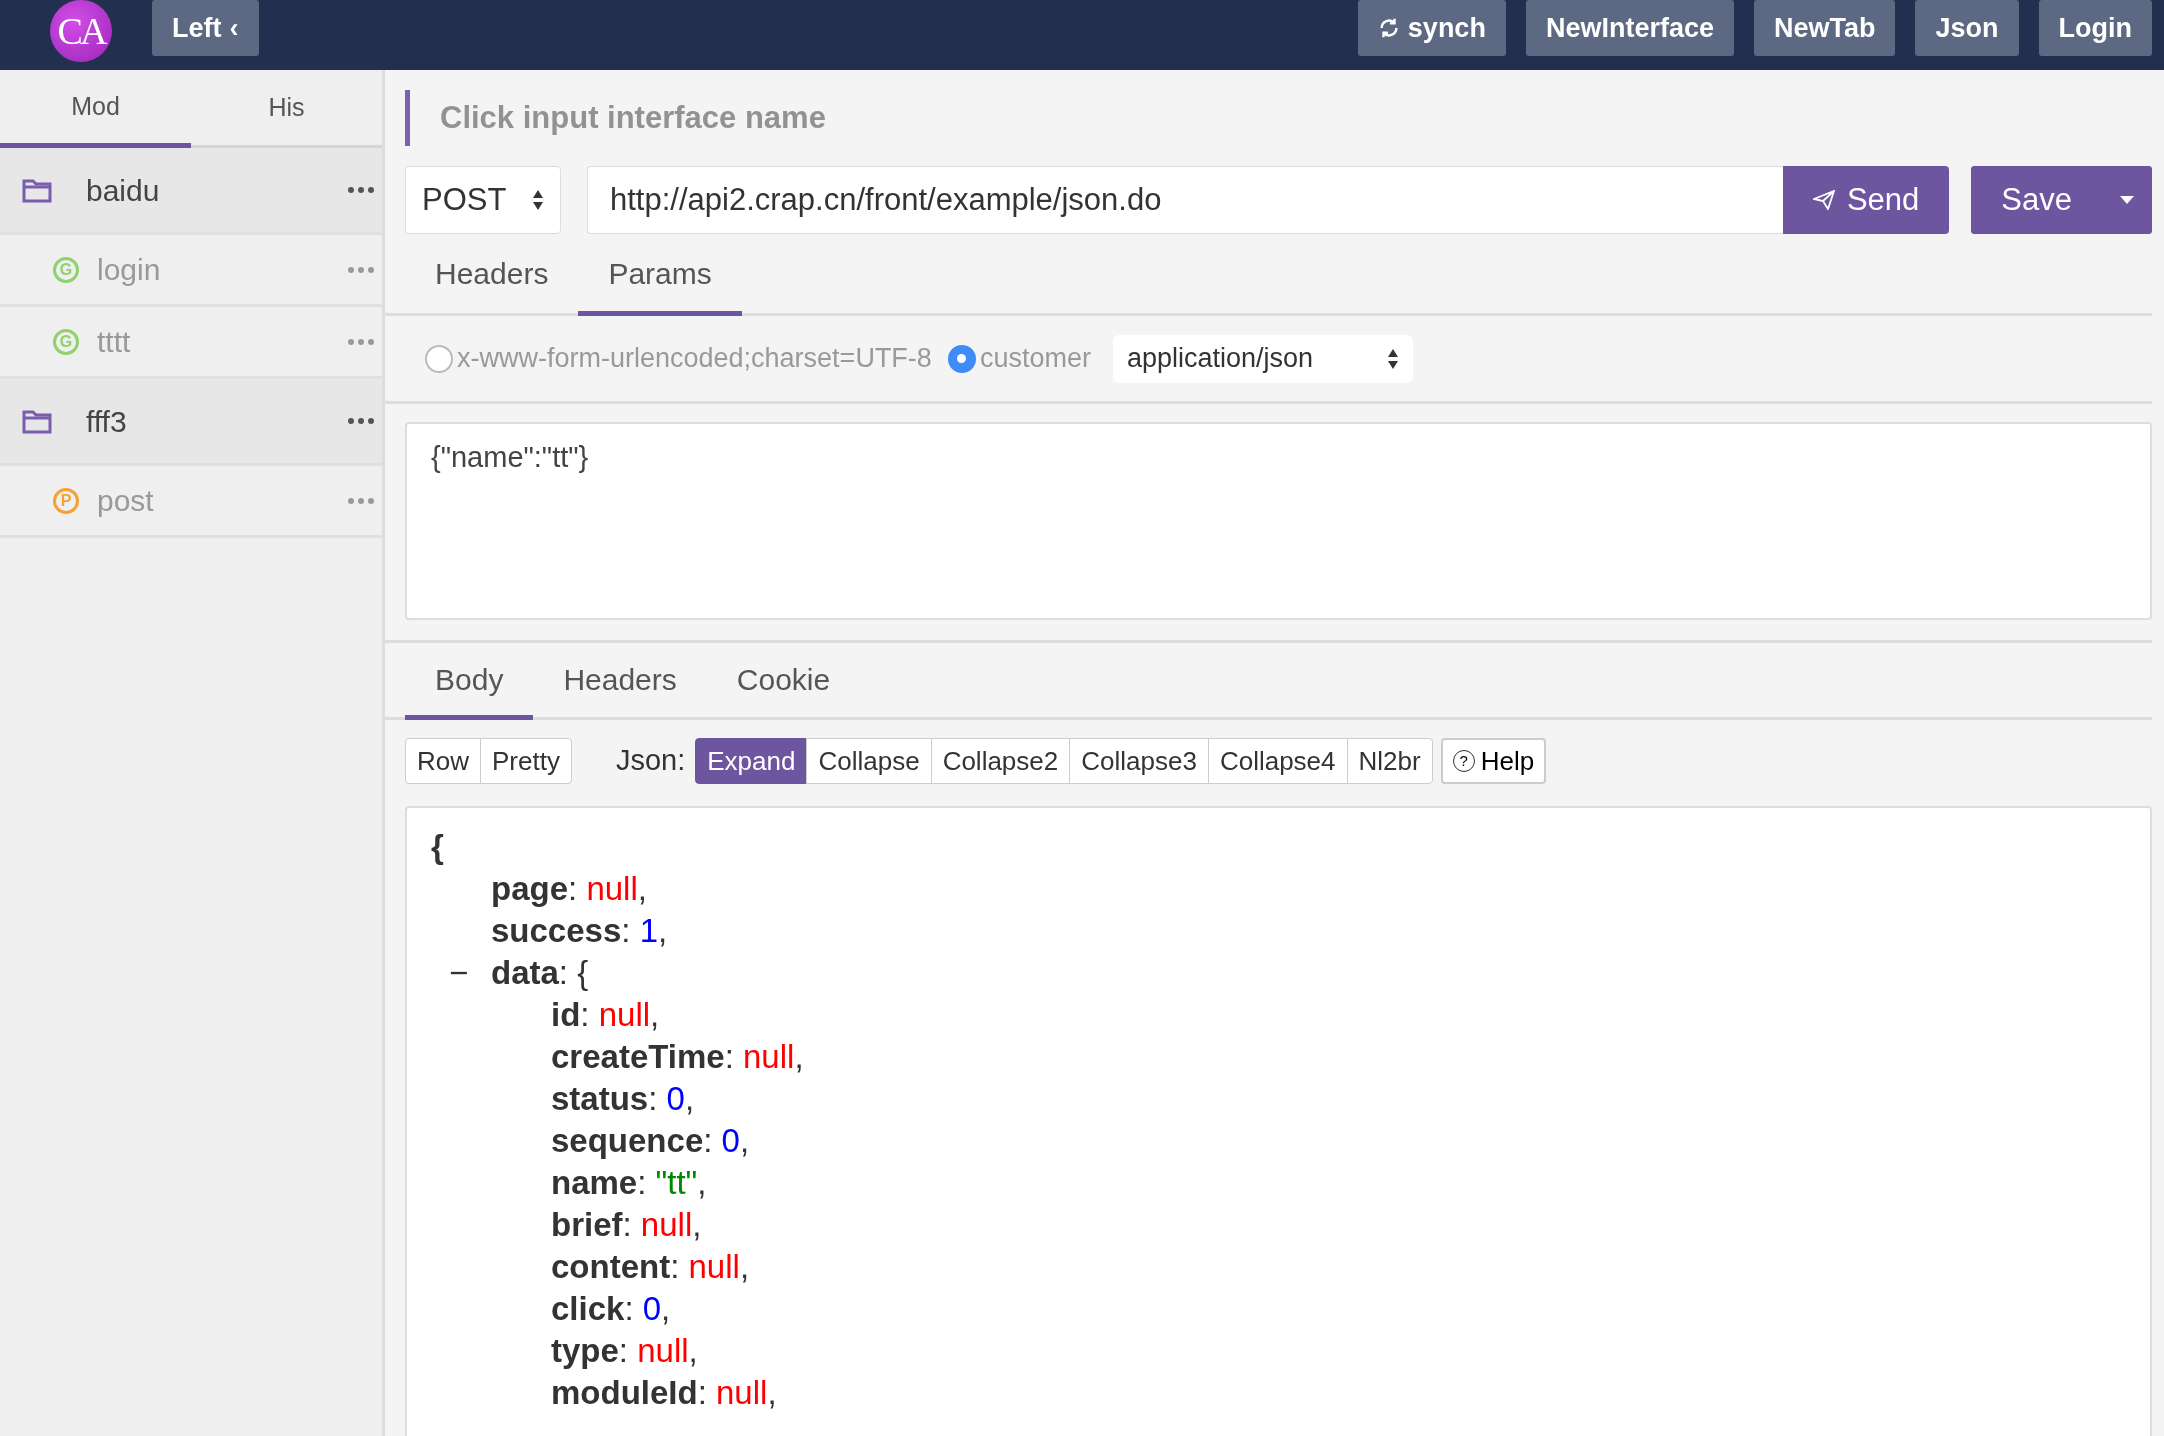 The width and height of the screenshot is (2164, 1436). Describe the element at coordinates (1277, 761) in the screenshot. I see `format-button: Collapse4` at that location.